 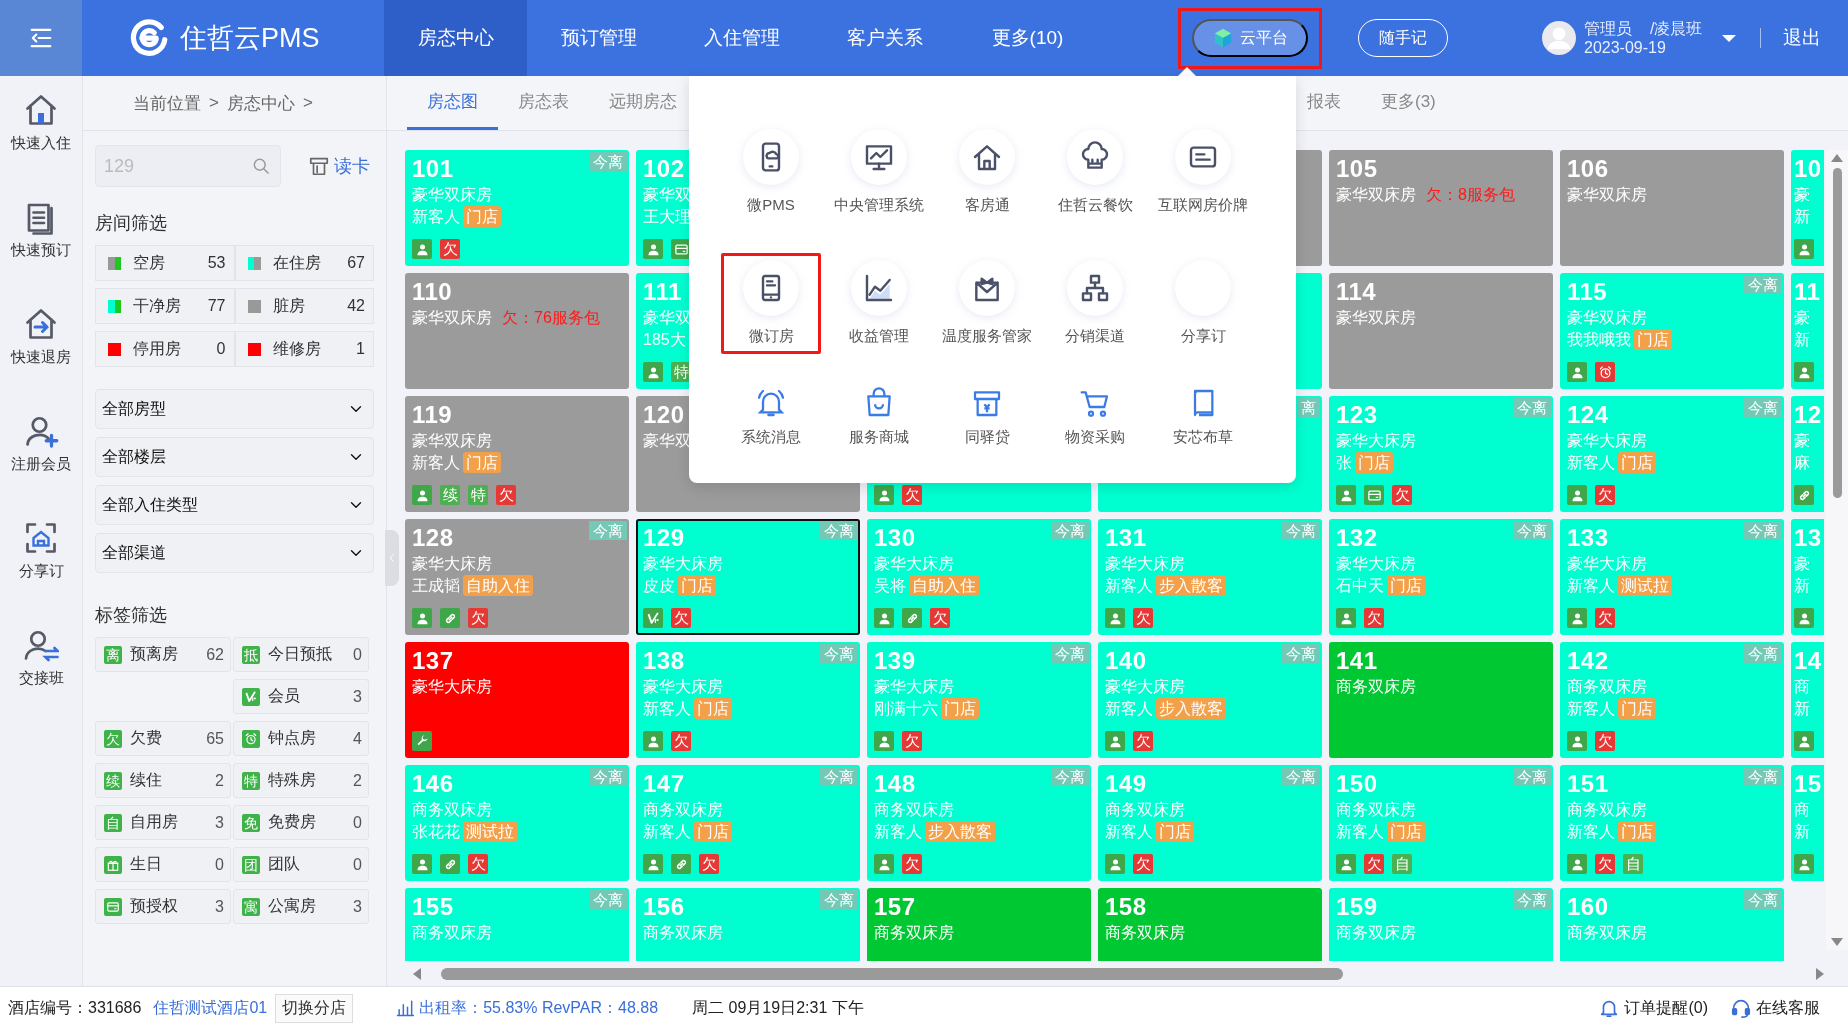 What do you see at coordinates (304, 349) in the screenshot?
I see `room-filter-option: 维修房 1` at bounding box center [304, 349].